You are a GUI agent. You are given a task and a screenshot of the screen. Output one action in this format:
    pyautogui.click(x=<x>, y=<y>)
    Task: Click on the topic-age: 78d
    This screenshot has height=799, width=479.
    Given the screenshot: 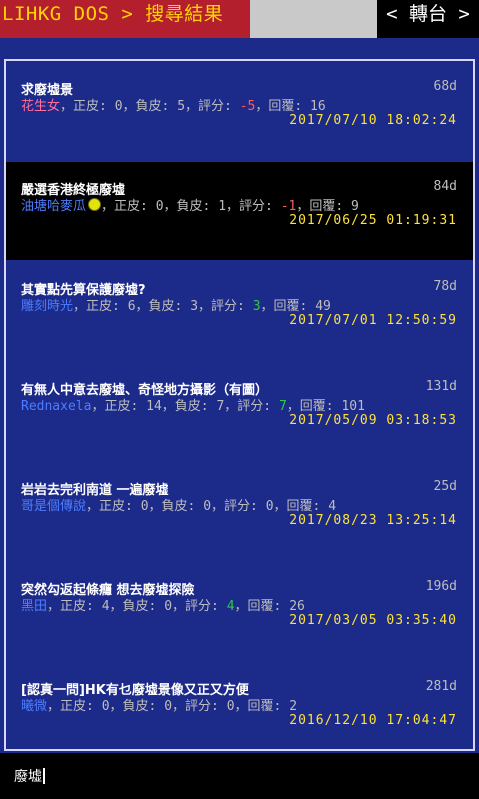 What is the action you would take?
    pyautogui.click(x=445, y=286)
    